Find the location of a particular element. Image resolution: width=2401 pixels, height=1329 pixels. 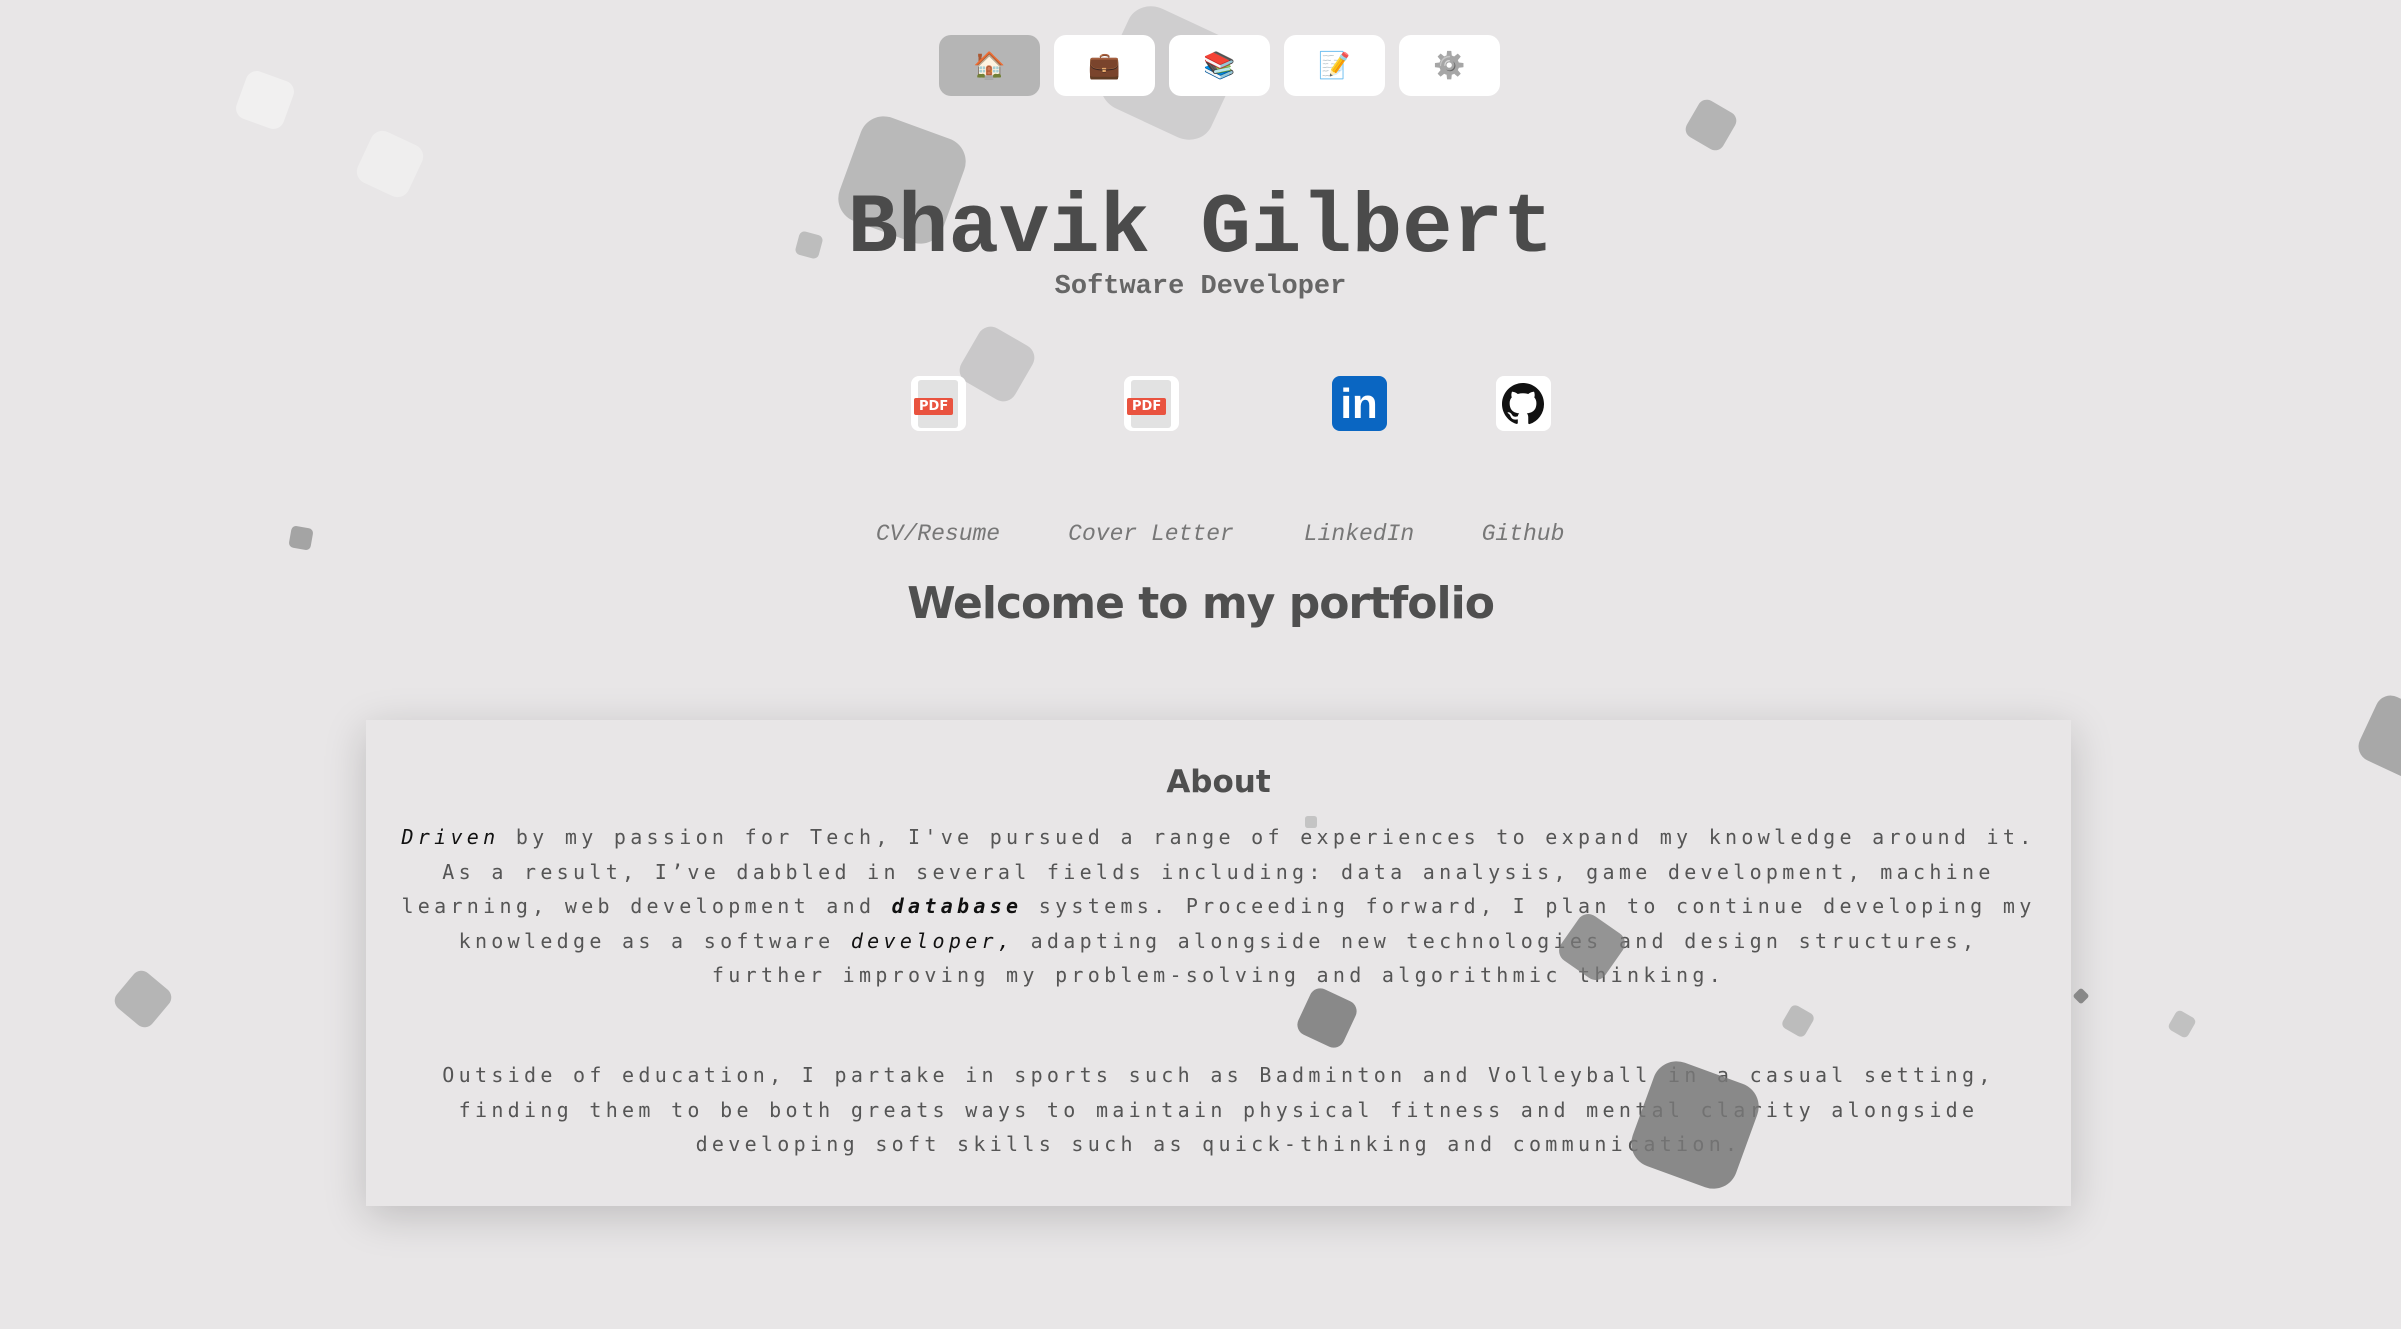

about-heading: About is located at coordinates (1218, 782).